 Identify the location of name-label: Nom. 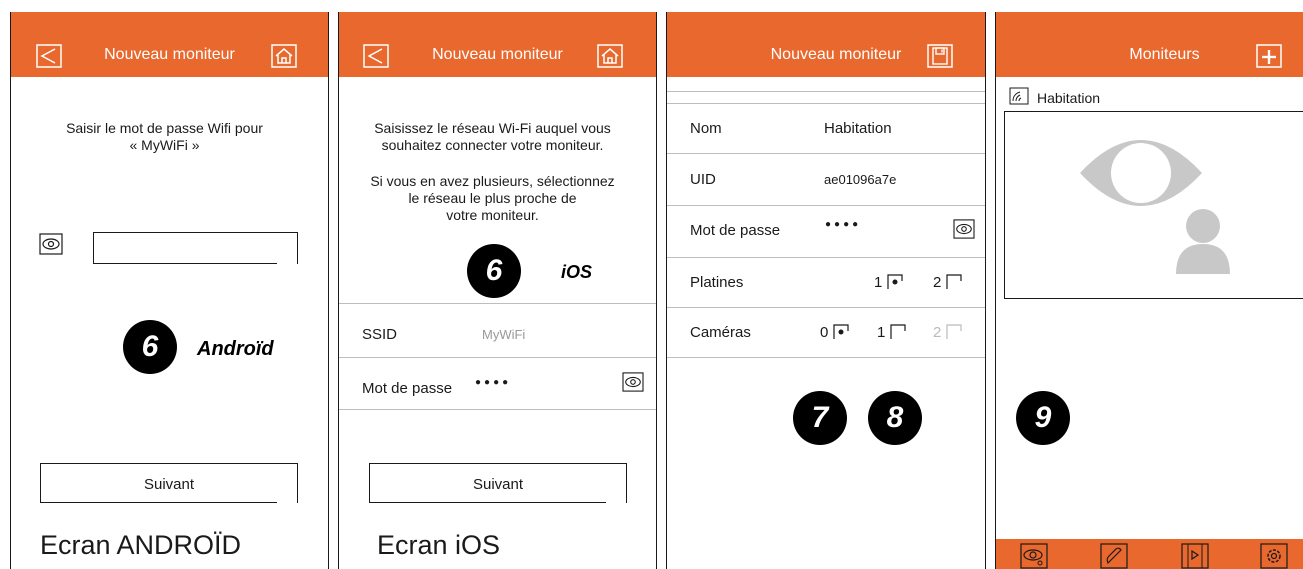
(706, 128).